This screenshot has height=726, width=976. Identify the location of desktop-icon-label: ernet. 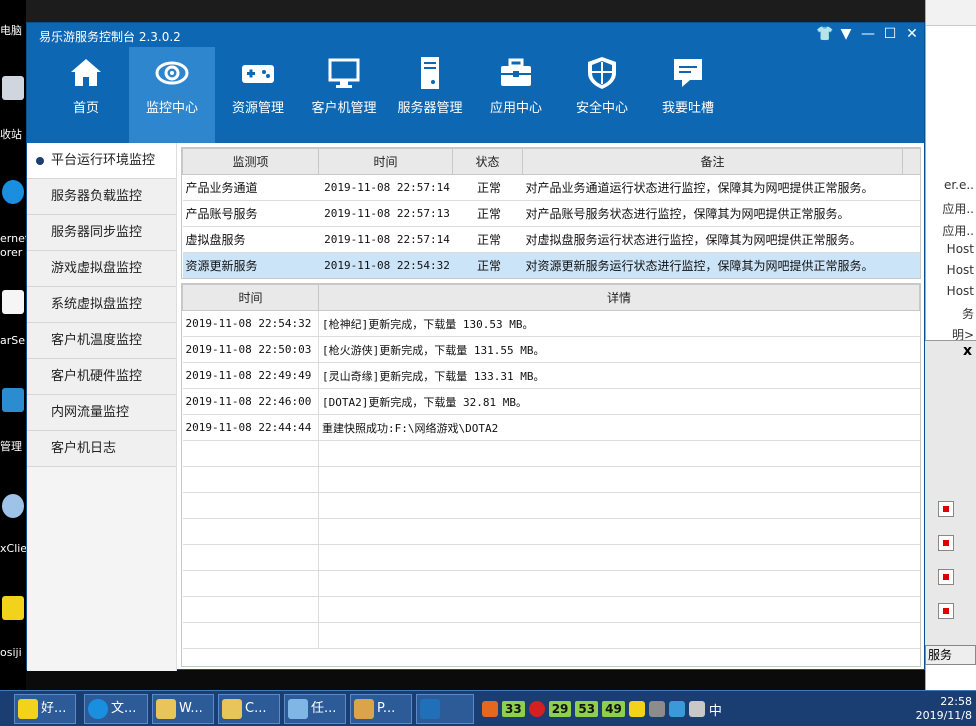
(13, 238).